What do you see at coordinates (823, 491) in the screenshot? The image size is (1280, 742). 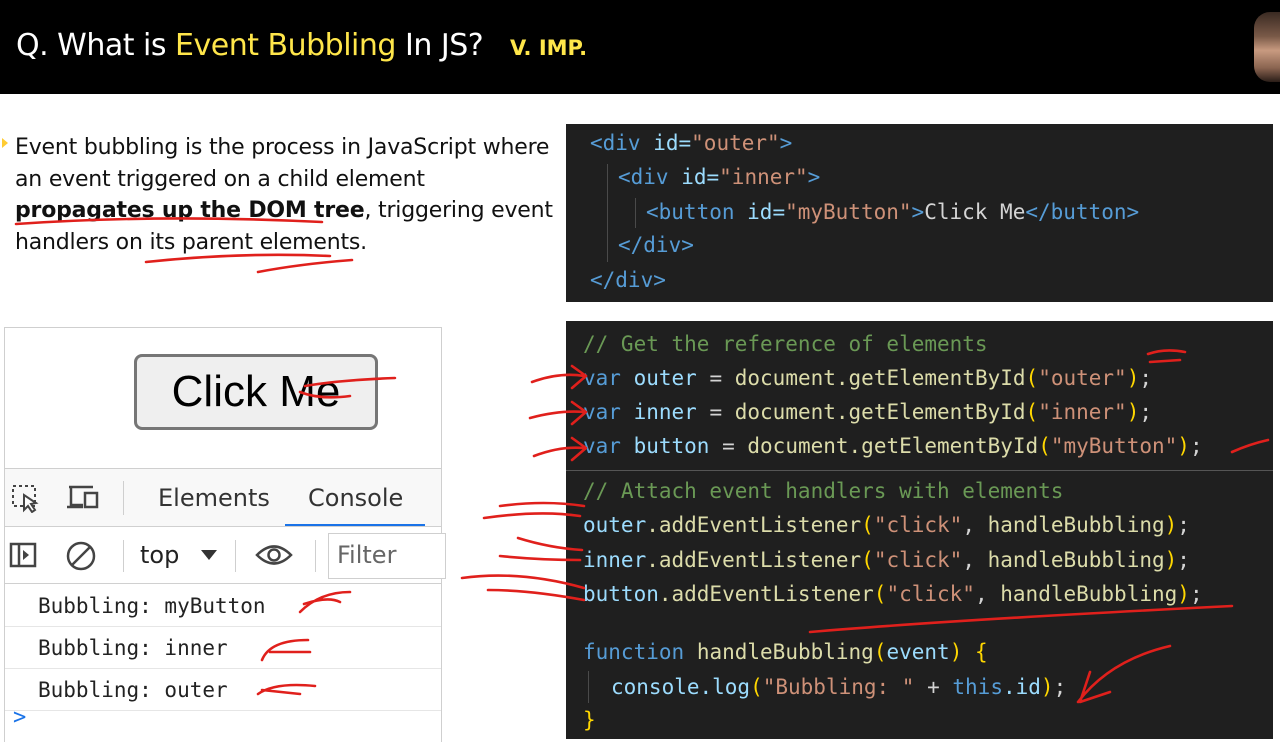 I see `code-comment: // Attach event handlers with elements` at bounding box center [823, 491].